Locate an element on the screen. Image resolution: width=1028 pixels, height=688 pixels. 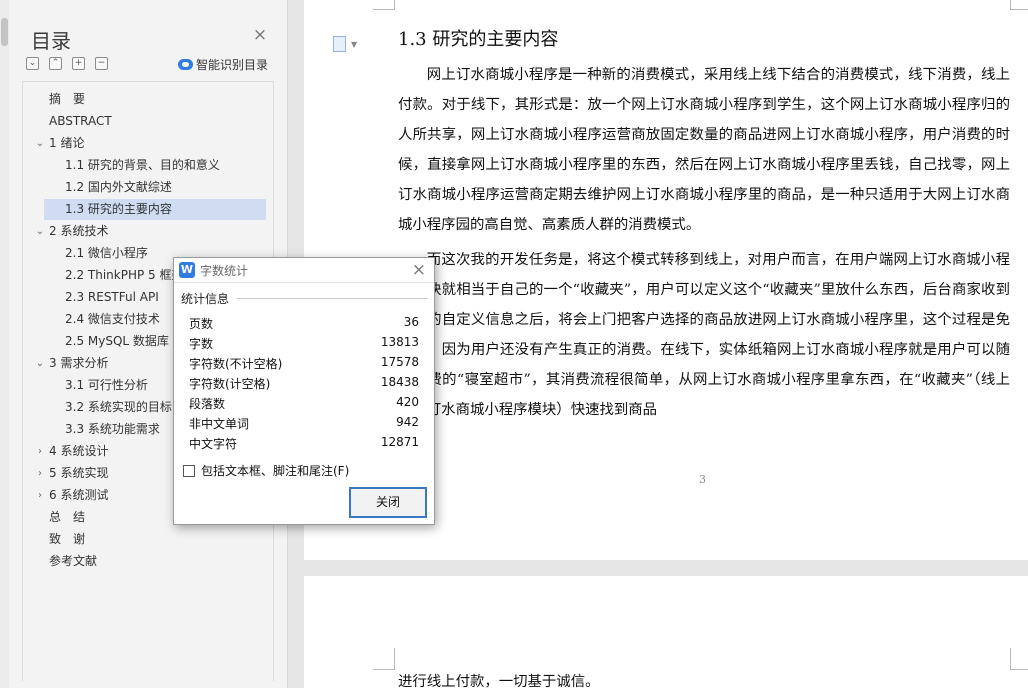
toc-item-label: 3.3 系统功能需求 is located at coordinates (112, 429).